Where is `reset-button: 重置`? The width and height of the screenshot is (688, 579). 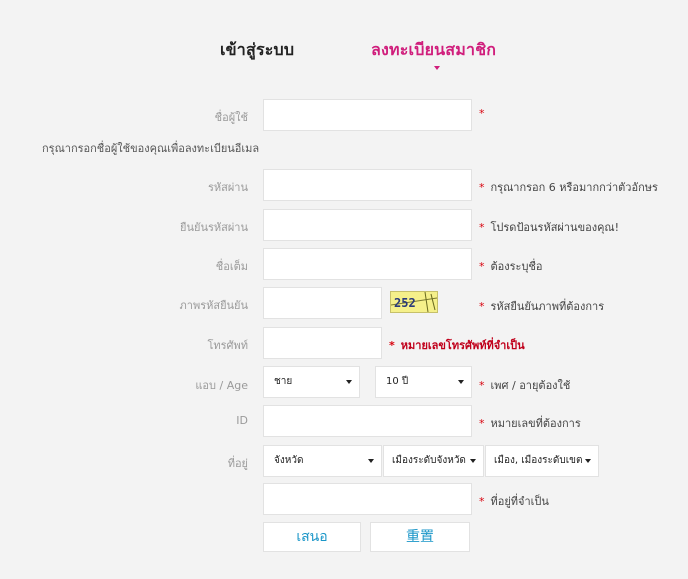 reset-button: 重置 is located at coordinates (420, 537).